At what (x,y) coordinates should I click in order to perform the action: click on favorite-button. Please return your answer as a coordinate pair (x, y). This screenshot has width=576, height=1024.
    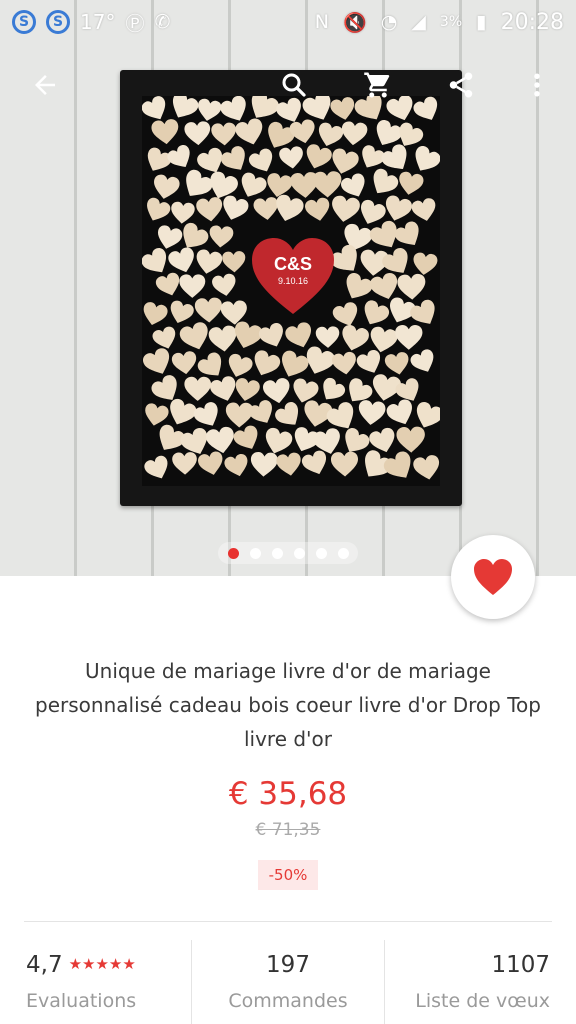
    Looking at the image, I should click on (493, 577).